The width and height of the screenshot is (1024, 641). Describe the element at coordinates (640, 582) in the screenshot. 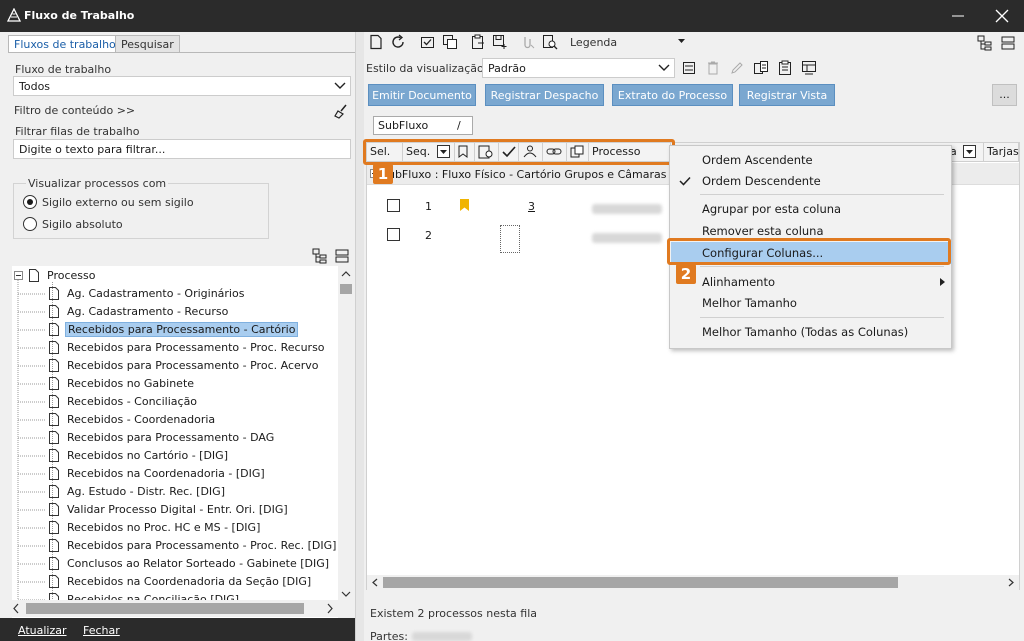

I see `grid-hscroll-thumb` at that location.